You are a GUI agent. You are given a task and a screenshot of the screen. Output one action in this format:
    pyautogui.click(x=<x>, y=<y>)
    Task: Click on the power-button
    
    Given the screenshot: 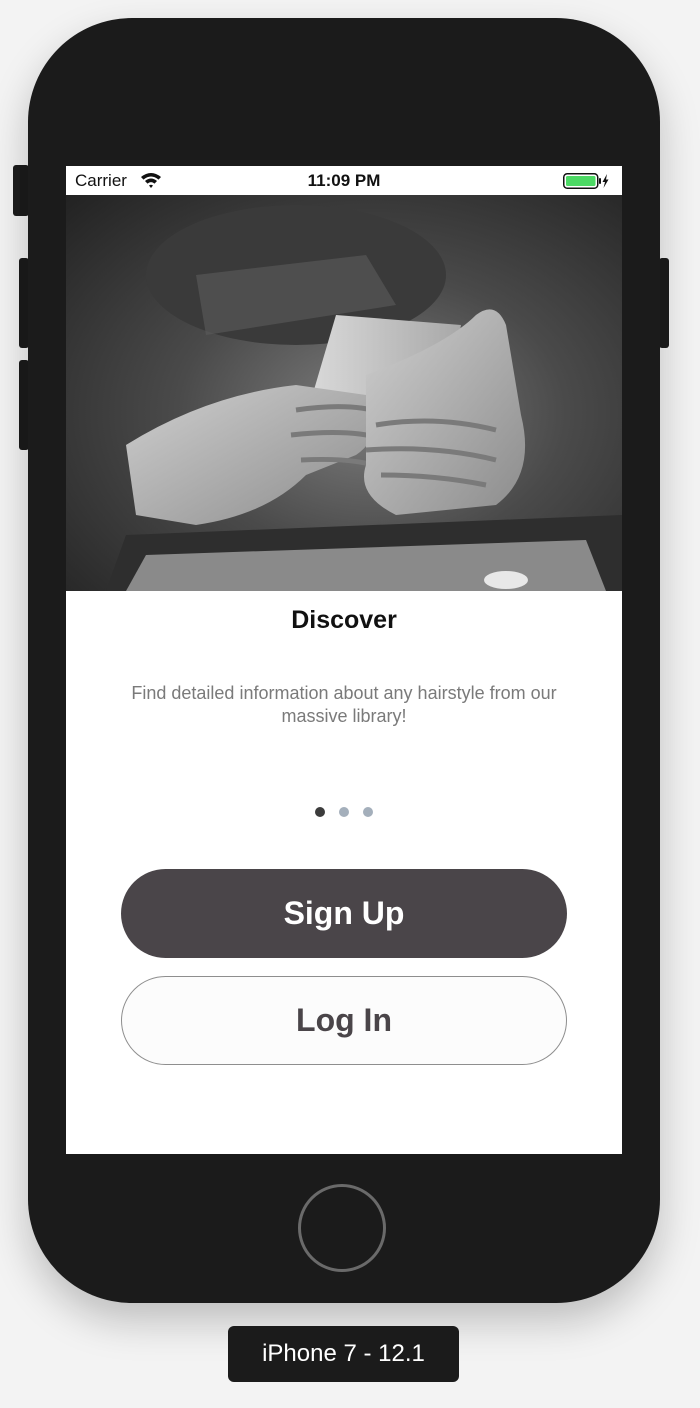 What is the action you would take?
    pyautogui.click(x=664, y=303)
    